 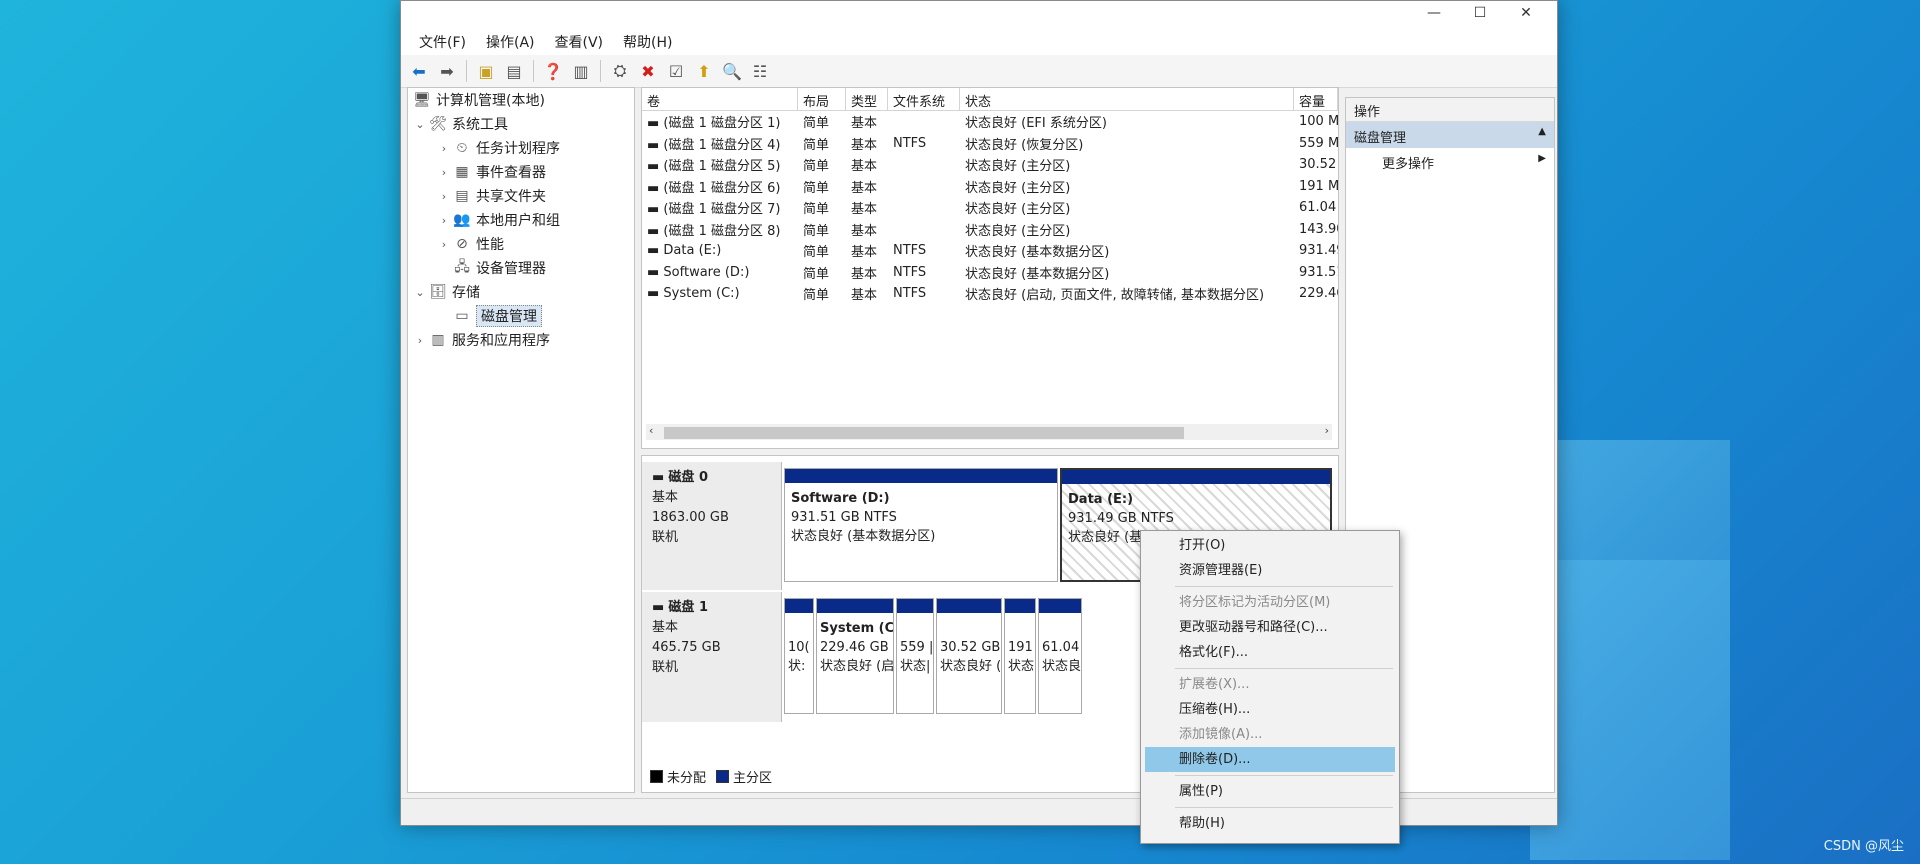 What do you see at coordinates (514, 71) in the screenshot?
I see `show-hide-tree-icon: ▤` at bounding box center [514, 71].